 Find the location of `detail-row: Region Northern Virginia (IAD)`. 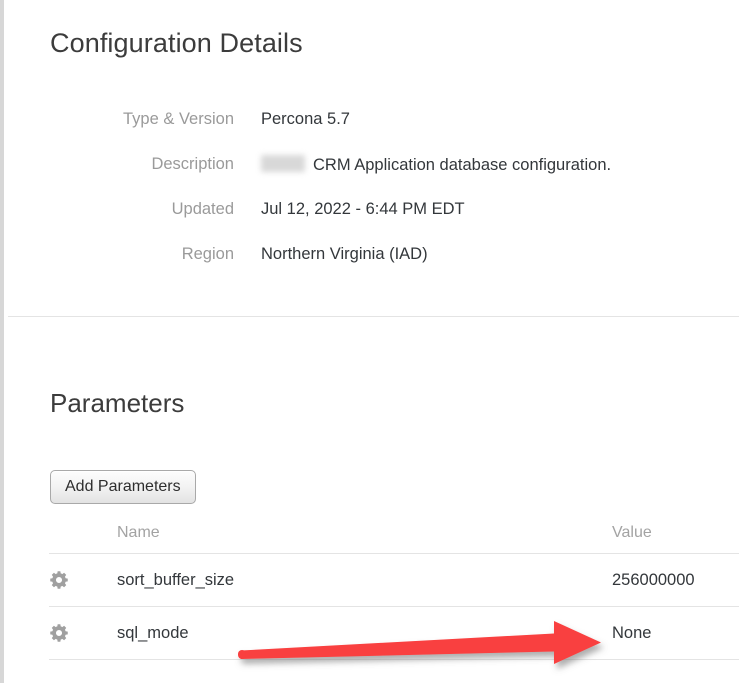

detail-row: Region Northern Virginia (IAD) is located at coordinates (371, 265).